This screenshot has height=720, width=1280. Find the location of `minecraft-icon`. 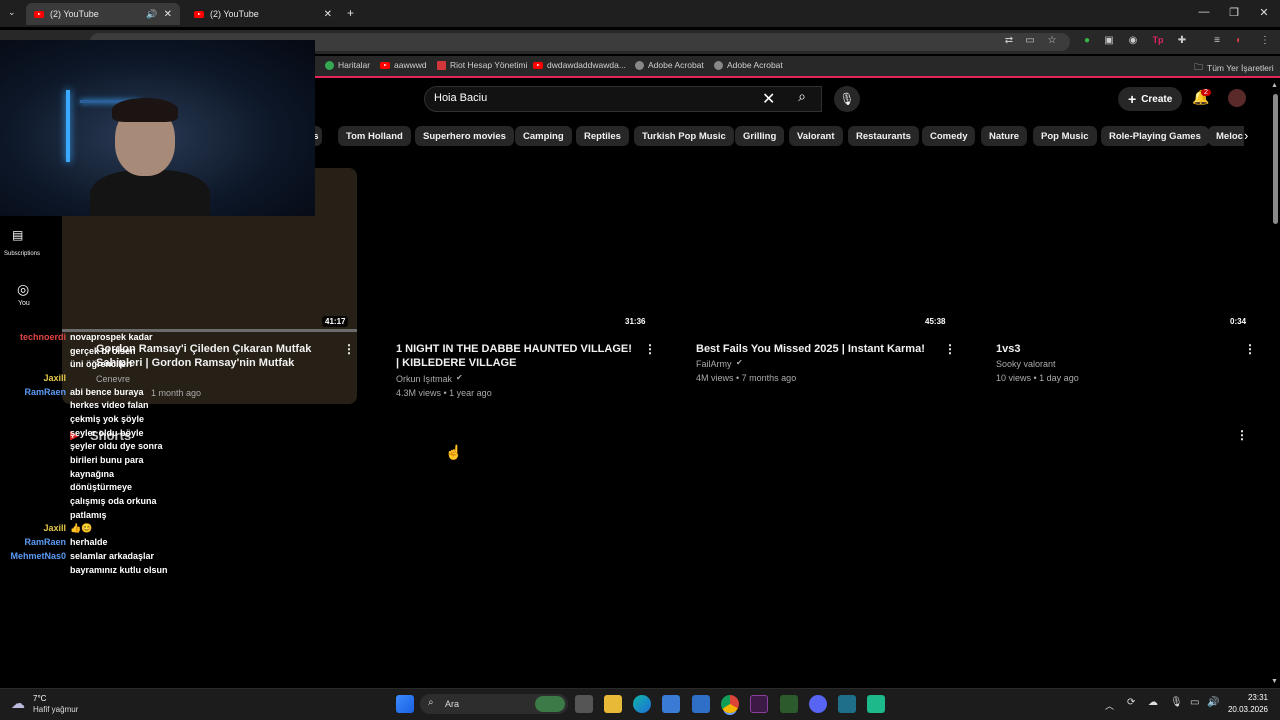

minecraft-icon is located at coordinates (789, 704).